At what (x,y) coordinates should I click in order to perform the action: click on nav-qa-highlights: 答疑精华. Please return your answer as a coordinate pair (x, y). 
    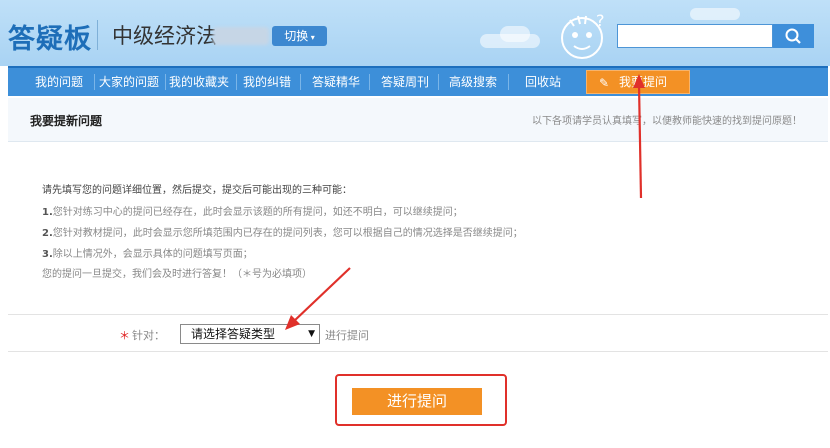
    Looking at the image, I should click on (336, 82).